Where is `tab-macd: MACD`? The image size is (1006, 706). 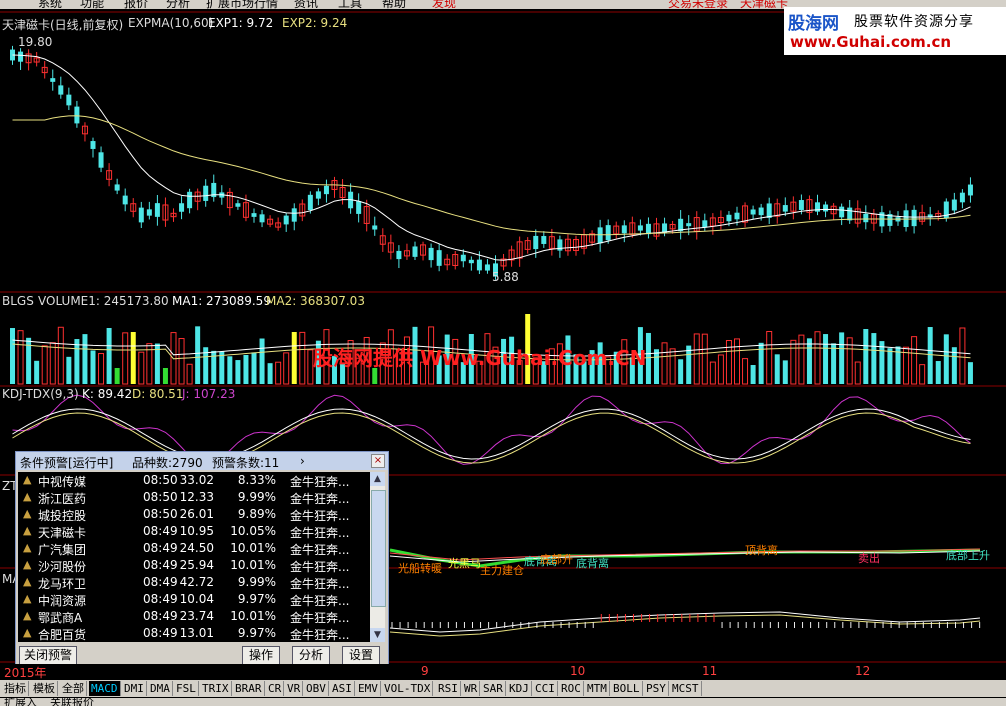
tab-macd: MACD is located at coordinates (105, 688).